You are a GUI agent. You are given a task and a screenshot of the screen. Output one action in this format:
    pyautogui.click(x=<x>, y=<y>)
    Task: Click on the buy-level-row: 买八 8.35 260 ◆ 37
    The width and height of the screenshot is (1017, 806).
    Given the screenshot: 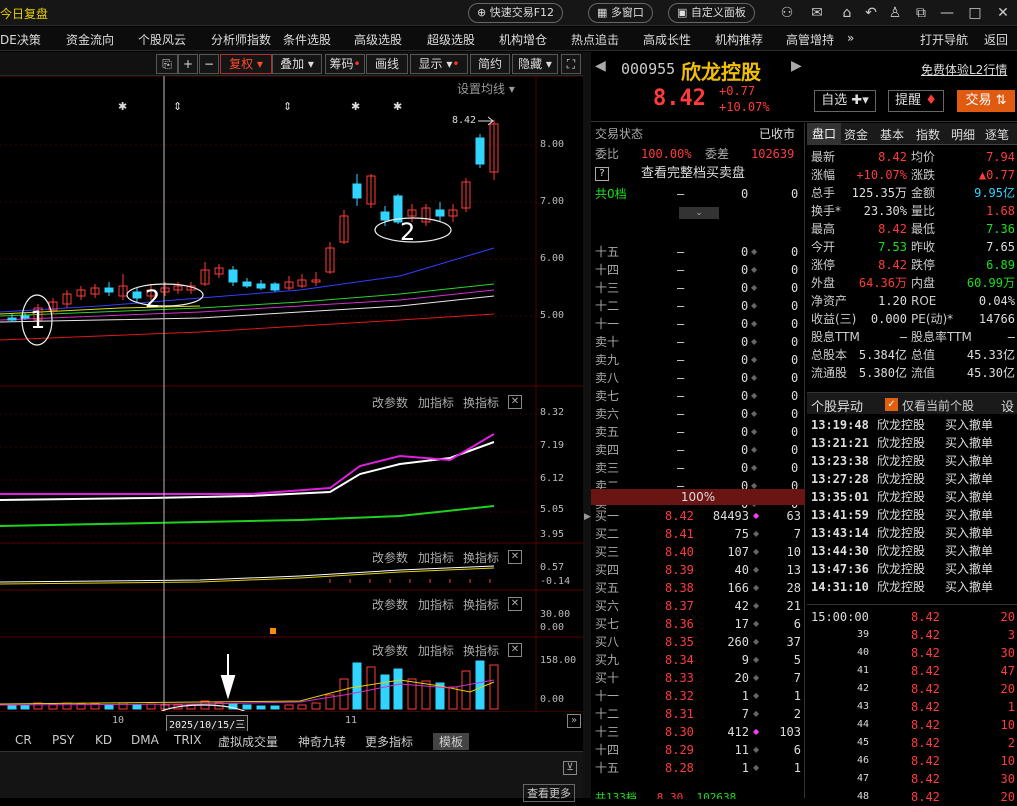 What is the action you would take?
    pyautogui.click(x=698, y=642)
    